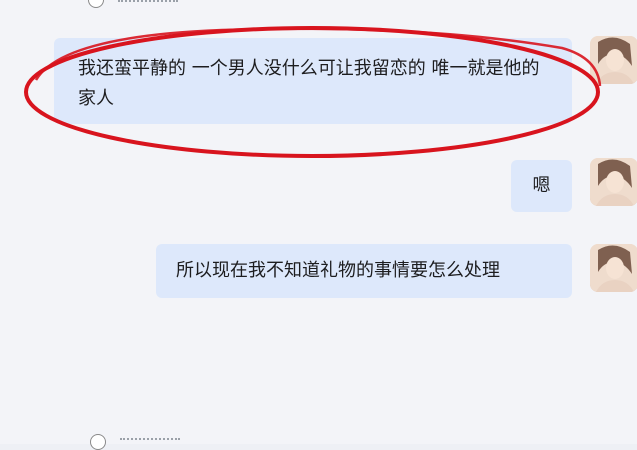 The image size is (637, 450). Describe the element at coordinates (338, 270) in the screenshot. I see `message-text: 所以现在我不知道礼物的事情要怎么处理` at that location.